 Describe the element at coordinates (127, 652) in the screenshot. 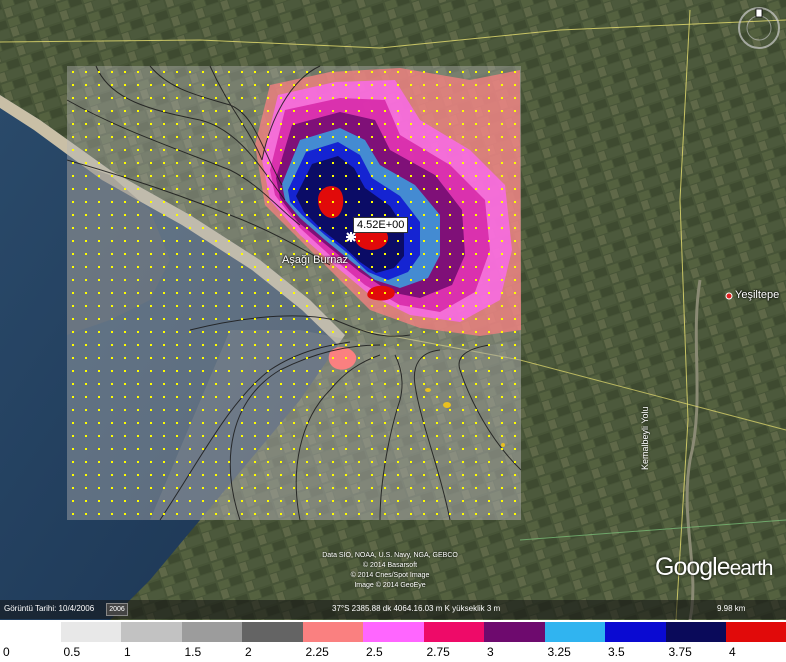

I see `legend-tick-label: 1` at that location.